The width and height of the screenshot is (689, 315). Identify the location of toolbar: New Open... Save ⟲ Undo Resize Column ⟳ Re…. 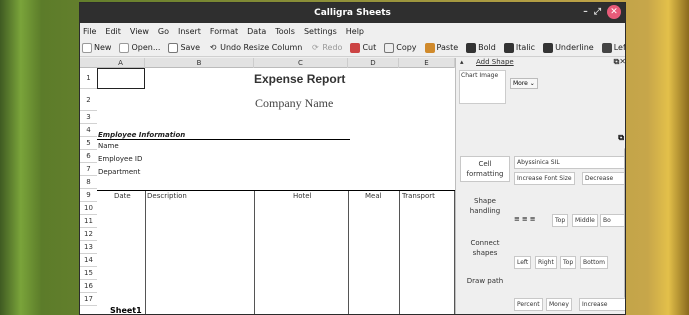
(352, 48).